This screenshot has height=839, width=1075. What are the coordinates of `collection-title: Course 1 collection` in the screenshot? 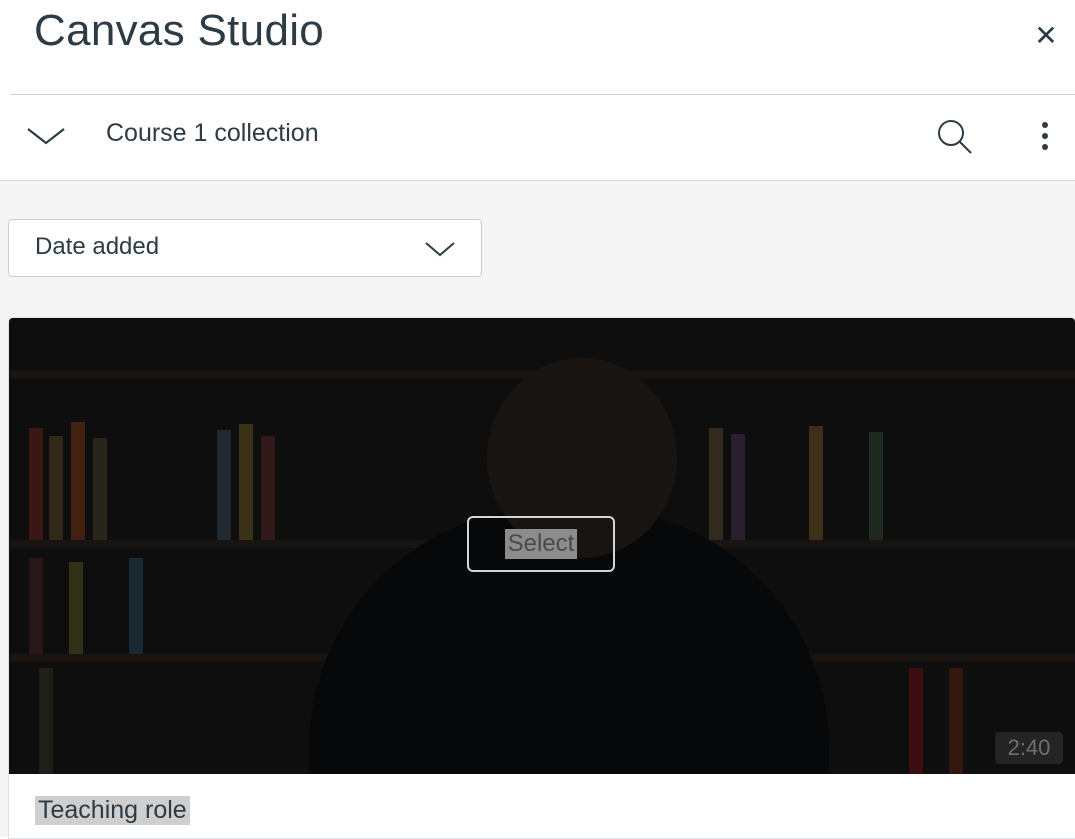 It's located at (212, 133).